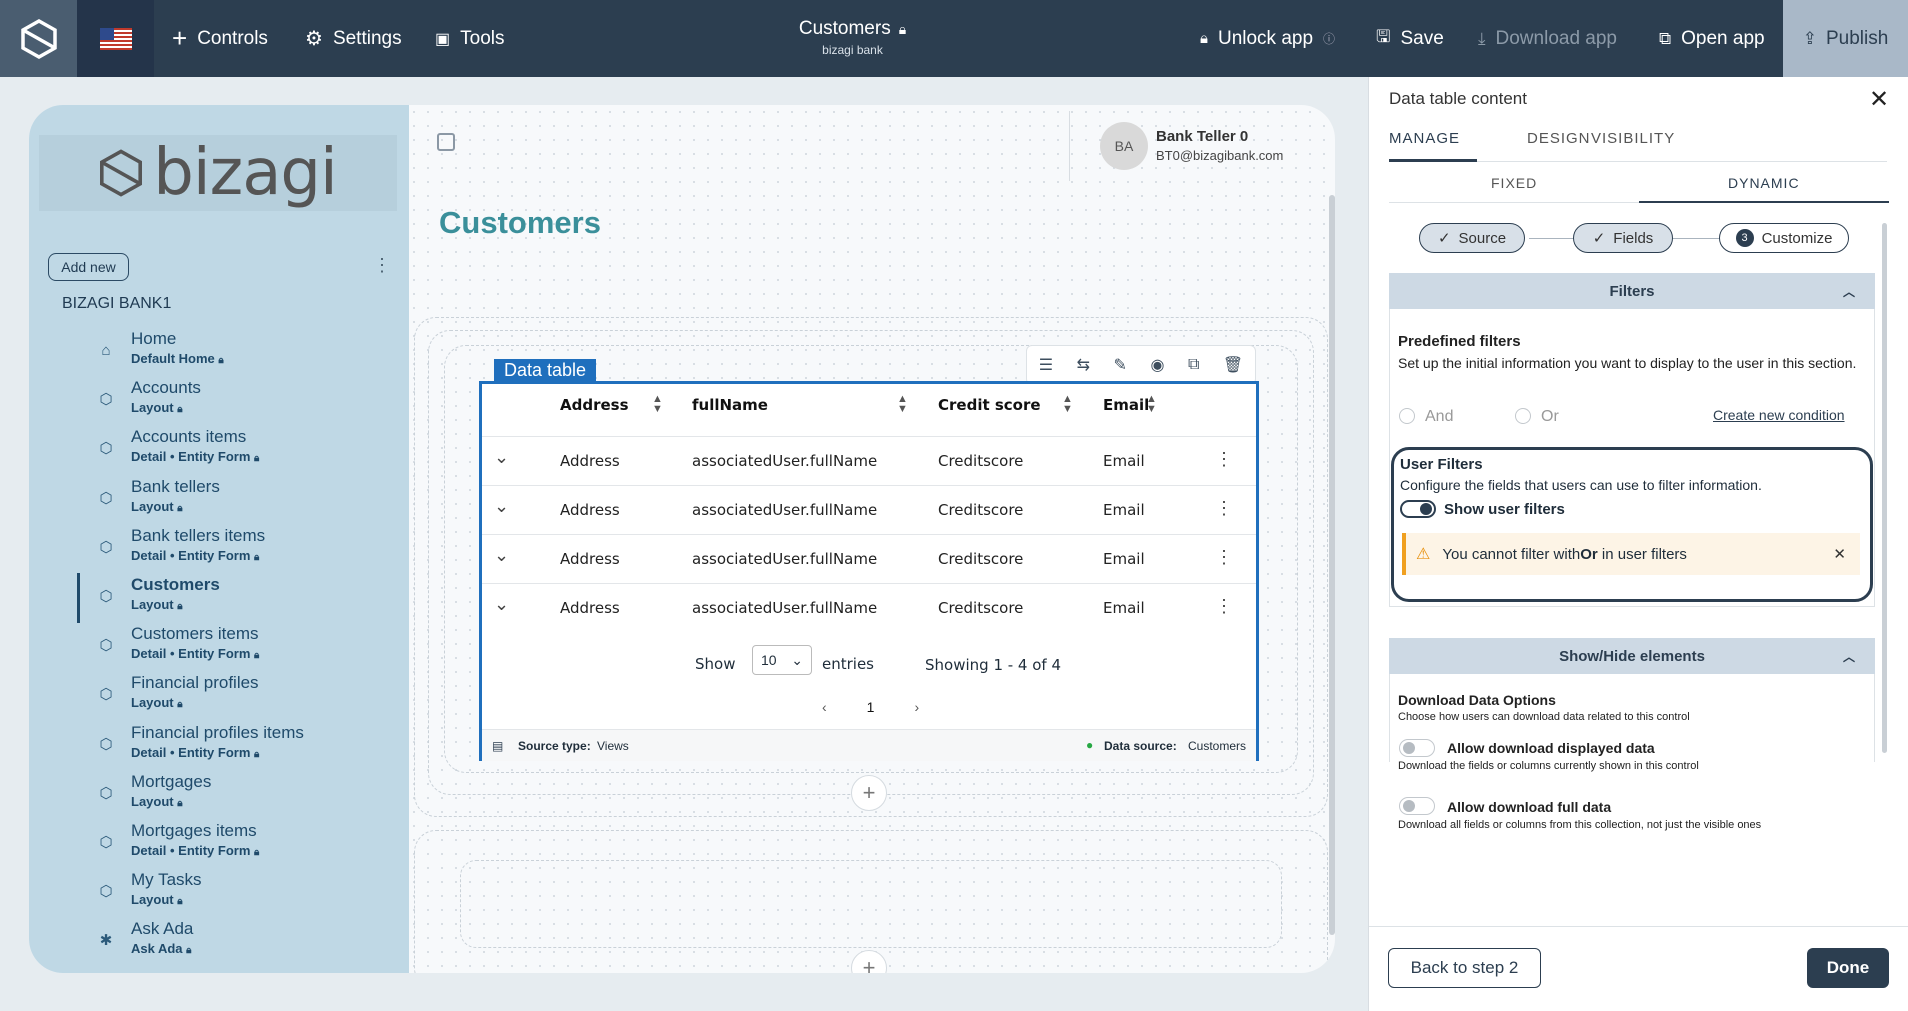 The image size is (1908, 1011). What do you see at coordinates (469, 38) in the screenshot?
I see `tools-button: ▣ Tools` at bounding box center [469, 38].